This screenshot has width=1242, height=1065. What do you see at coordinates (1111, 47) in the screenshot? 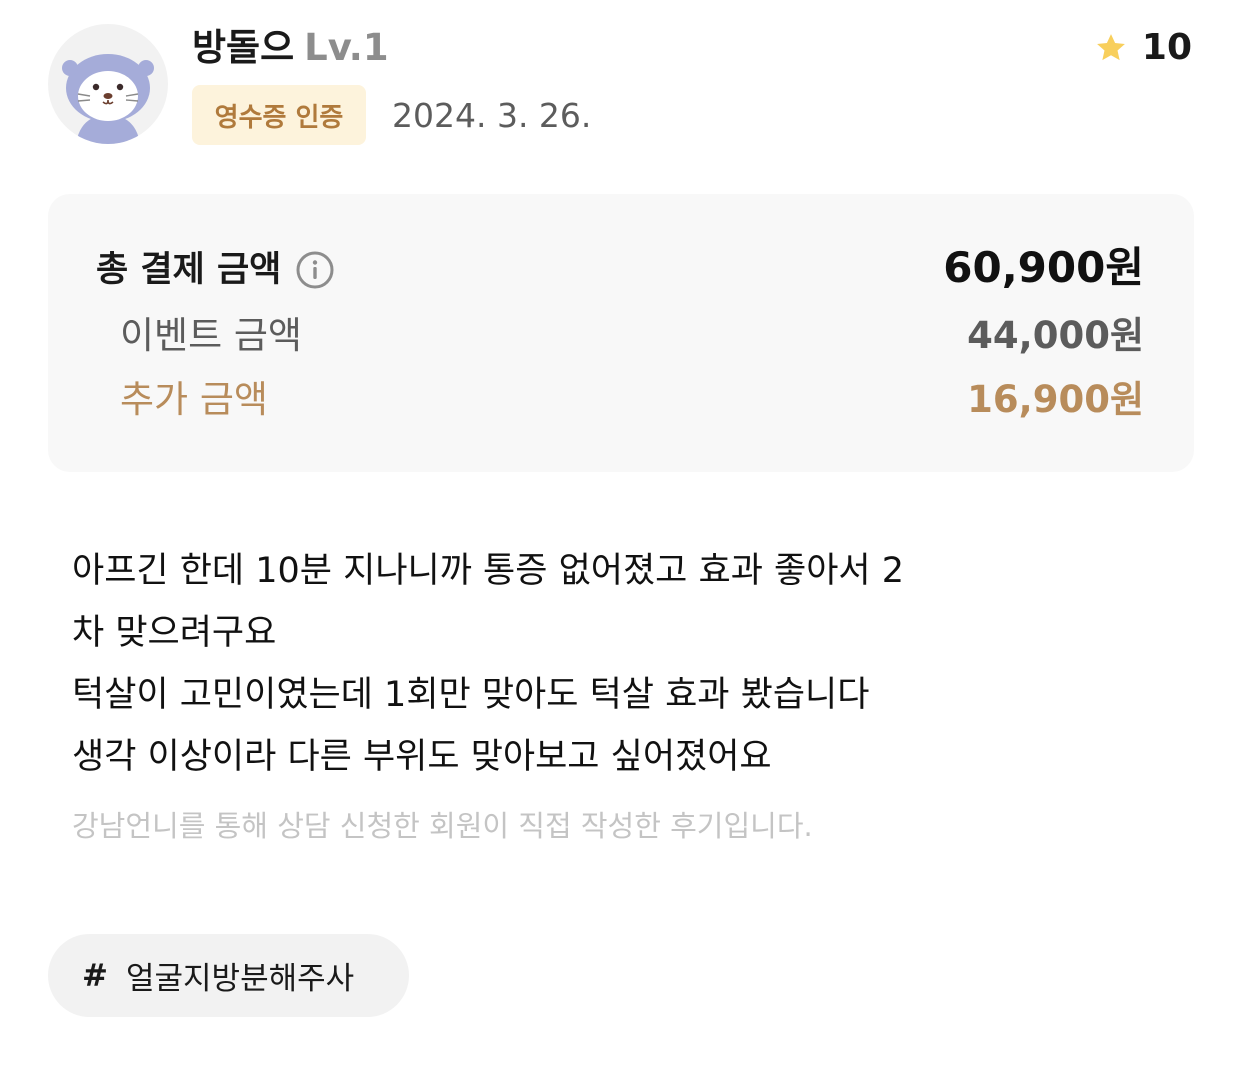
I see `star-icon` at bounding box center [1111, 47].